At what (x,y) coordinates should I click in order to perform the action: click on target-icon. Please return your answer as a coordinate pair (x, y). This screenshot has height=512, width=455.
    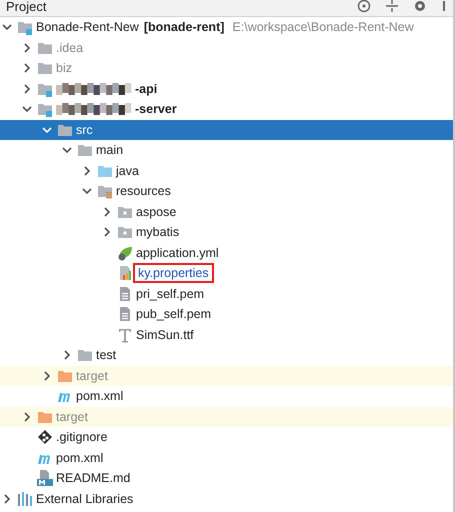
    Looking at the image, I should click on (364, 6).